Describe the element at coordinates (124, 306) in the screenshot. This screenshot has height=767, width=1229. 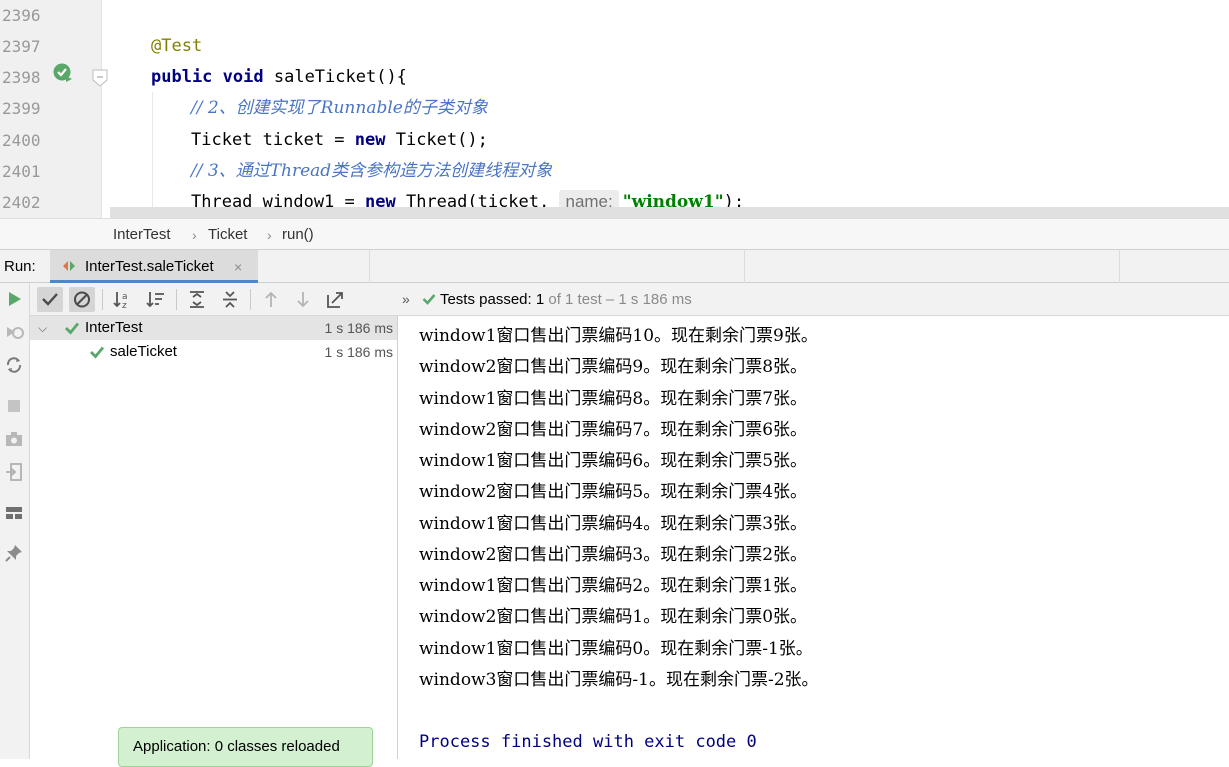
I see `svg-text: z` at that location.